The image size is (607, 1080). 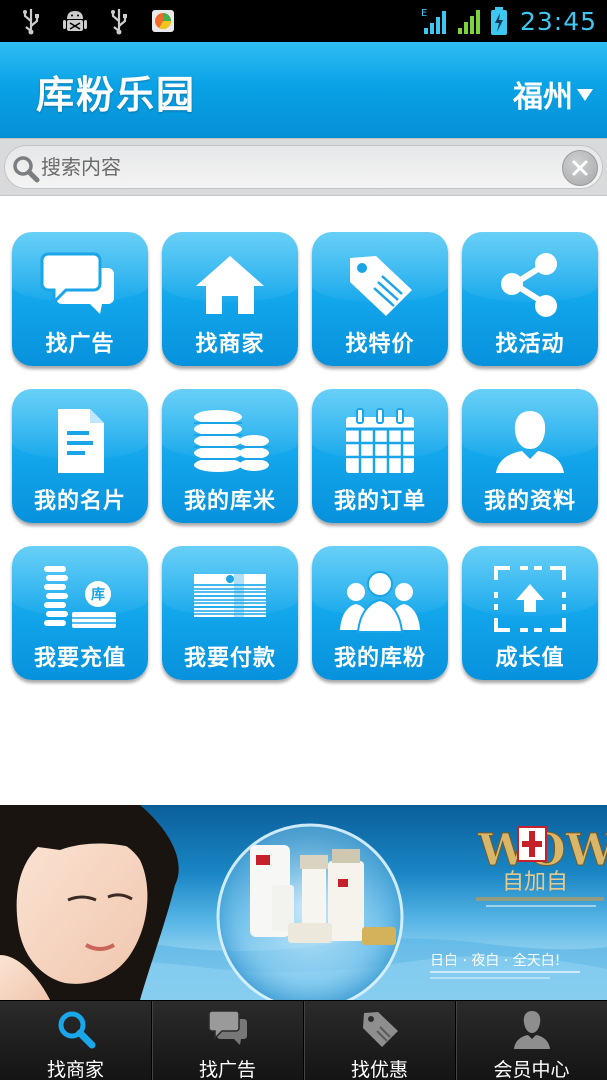 What do you see at coordinates (75, 21) in the screenshot?
I see `android-debug-icon` at bounding box center [75, 21].